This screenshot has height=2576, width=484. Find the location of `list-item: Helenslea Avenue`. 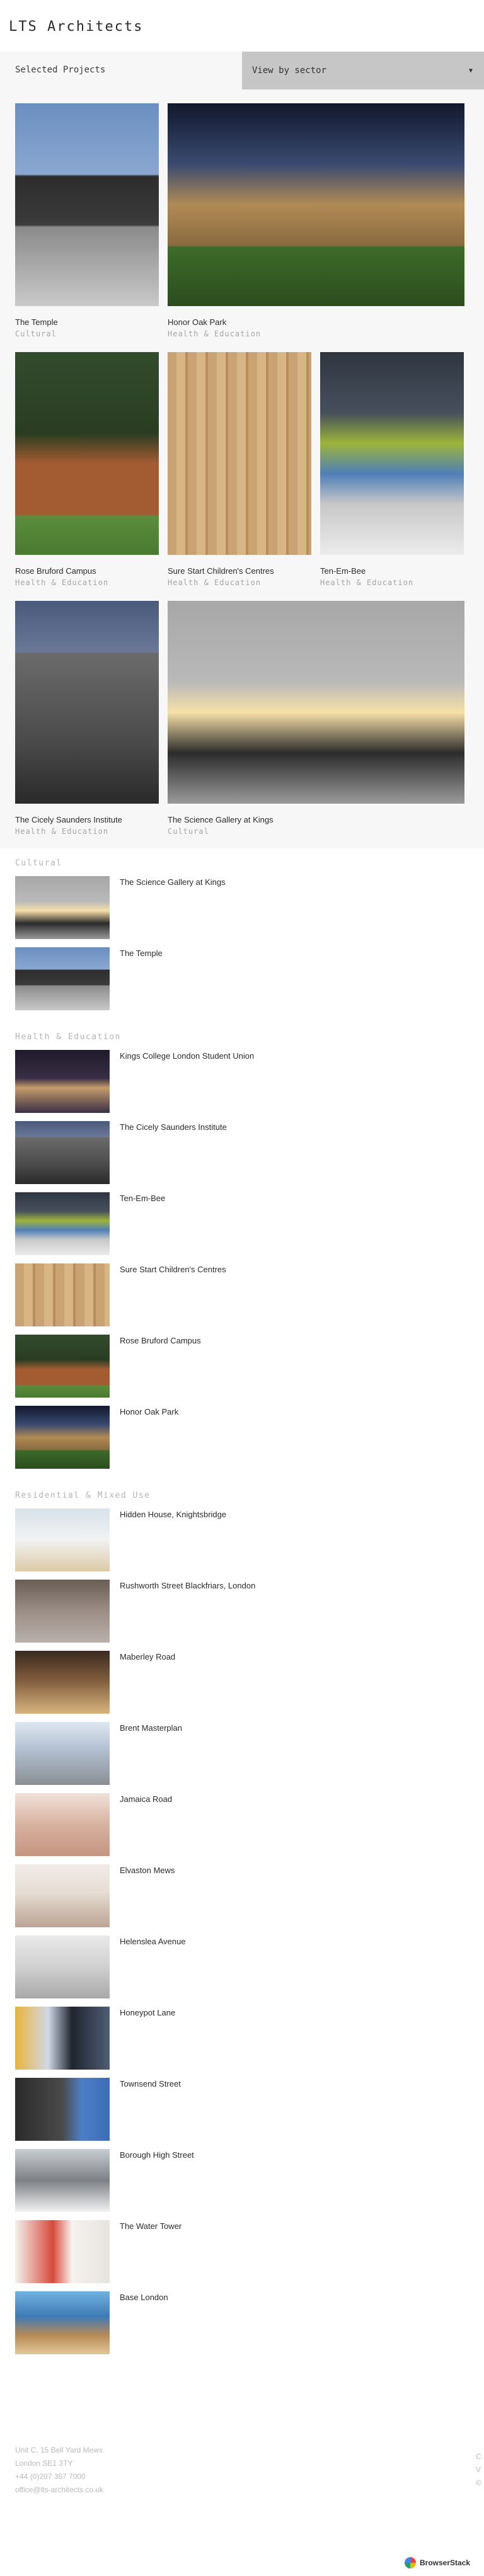

list-item: Helenslea Avenue is located at coordinates (242, 1971).